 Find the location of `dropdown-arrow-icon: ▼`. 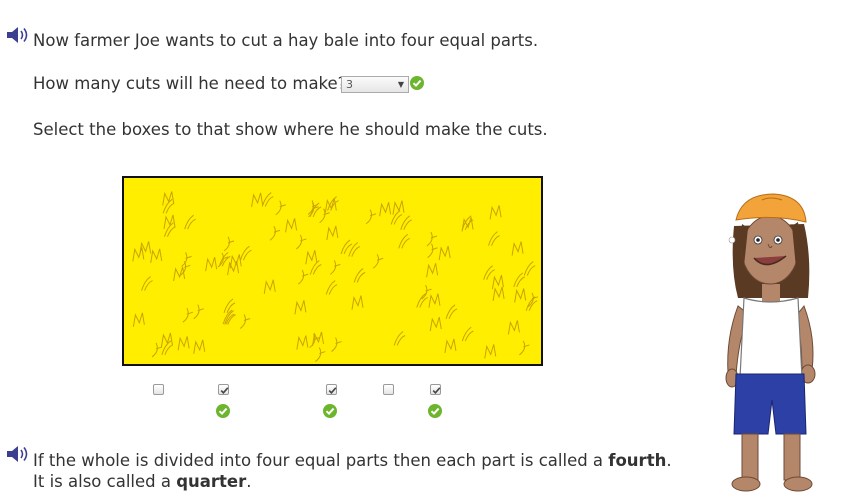

dropdown-arrow-icon: ▼ is located at coordinates (400, 84).